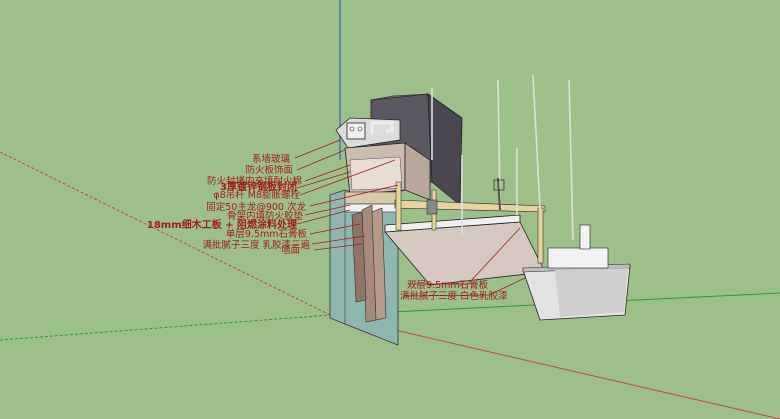 The height and width of the screenshot is (419, 780). I want to click on label-glass-wall: 系墙玻璃, so click(271, 159).